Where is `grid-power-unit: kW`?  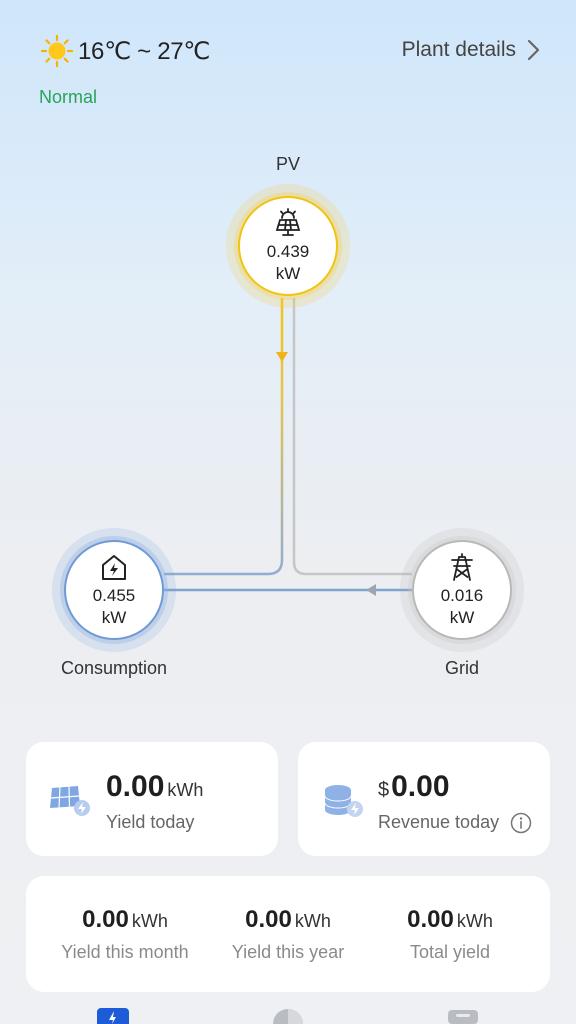
grid-power-unit: kW is located at coordinates (462, 617).